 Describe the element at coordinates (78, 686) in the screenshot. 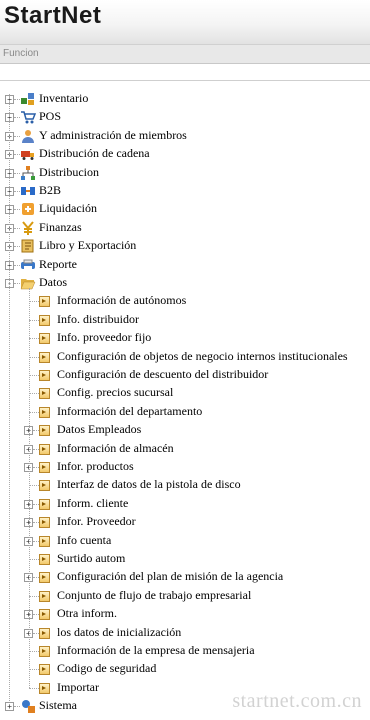

I see `tree-item-label: Importar` at that location.